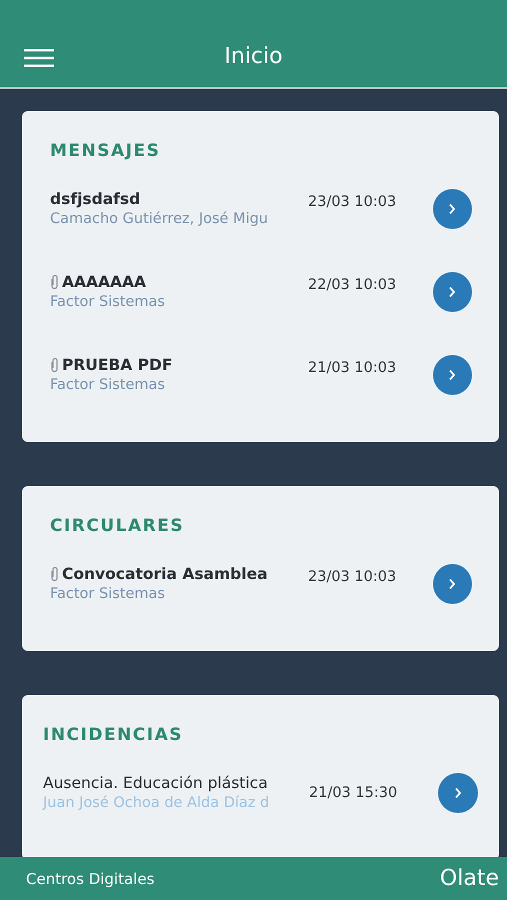  I want to click on item-title: Convocatoria Asamblea, so click(165, 574).